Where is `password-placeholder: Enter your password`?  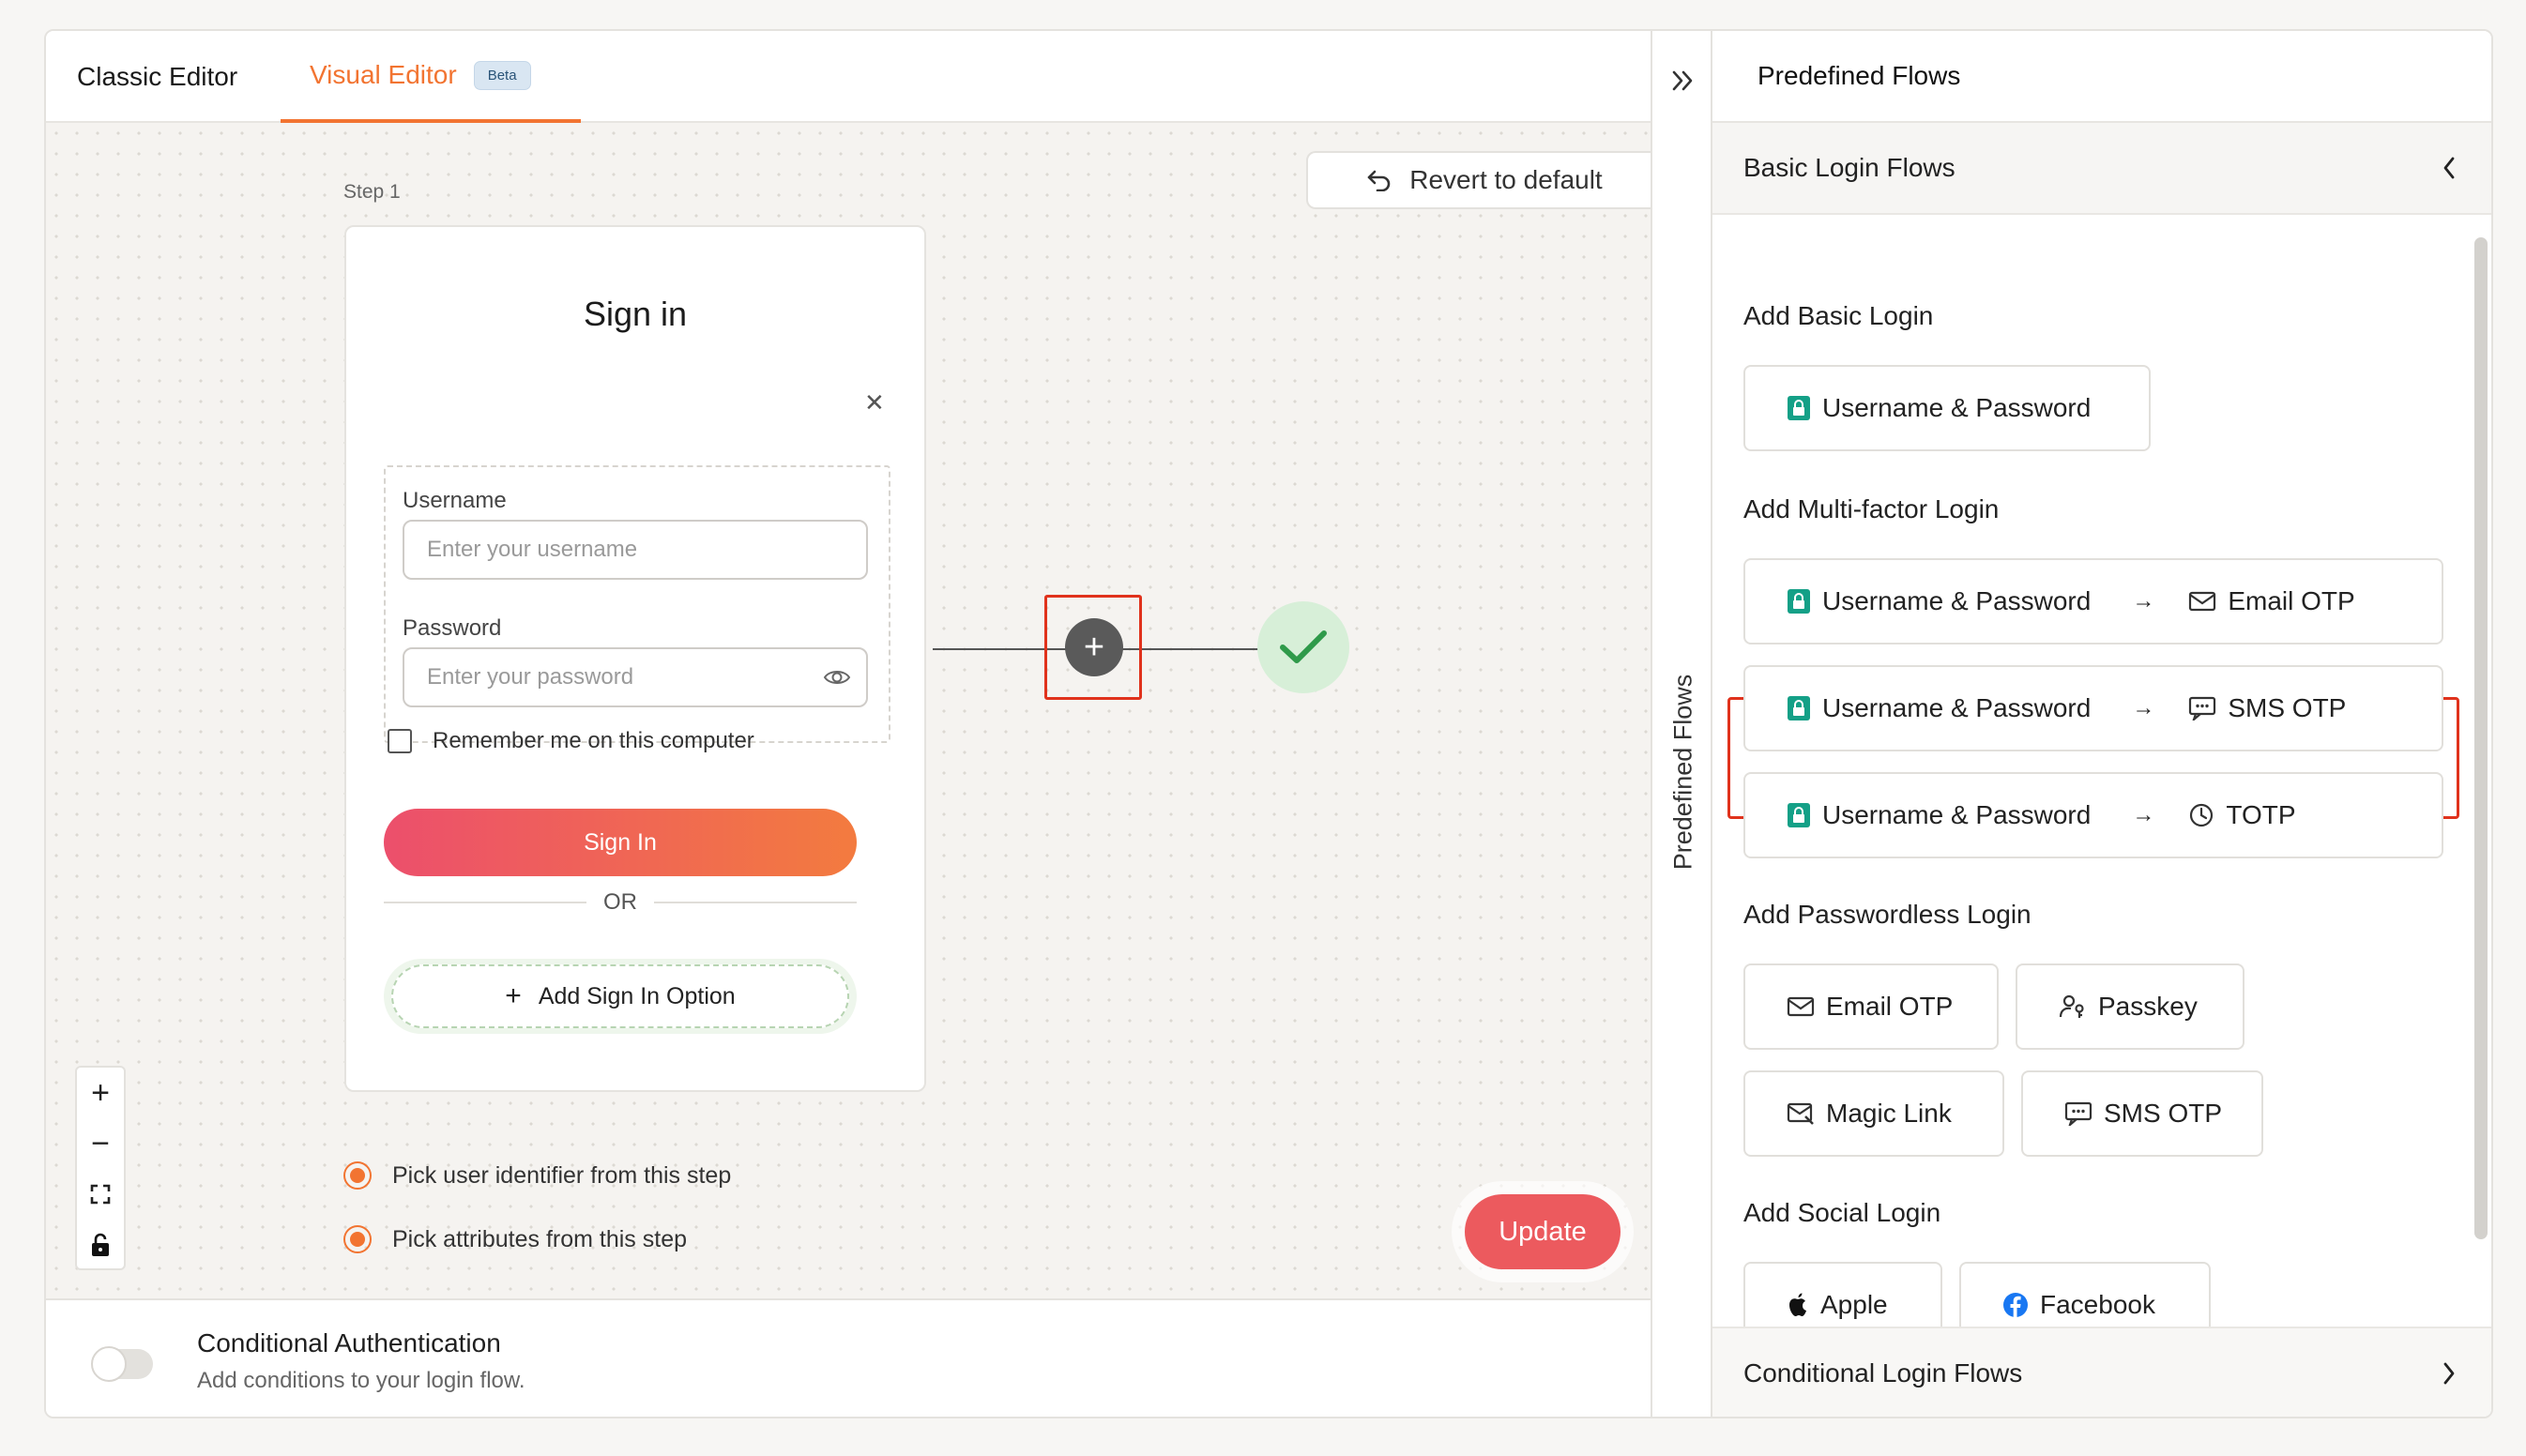 password-placeholder: Enter your password is located at coordinates (530, 677).